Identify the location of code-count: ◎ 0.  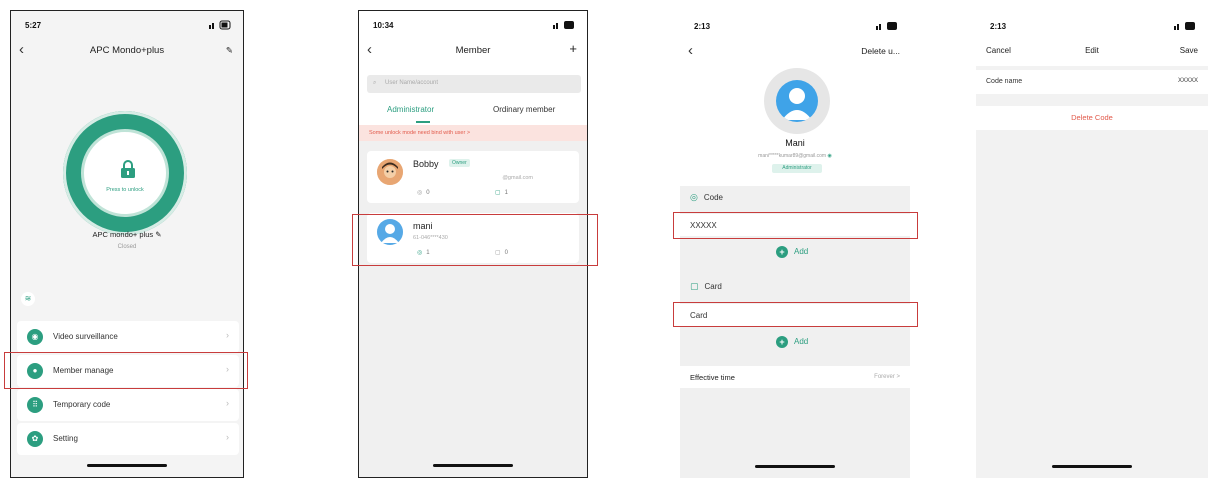
(423, 193).